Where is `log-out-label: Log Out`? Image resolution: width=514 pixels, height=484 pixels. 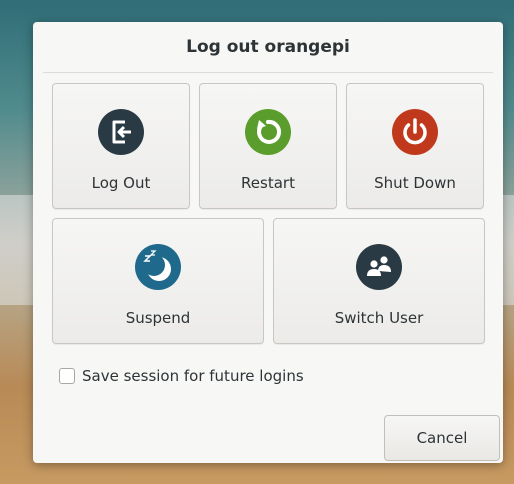
log-out-label: Log Out is located at coordinates (121, 183).